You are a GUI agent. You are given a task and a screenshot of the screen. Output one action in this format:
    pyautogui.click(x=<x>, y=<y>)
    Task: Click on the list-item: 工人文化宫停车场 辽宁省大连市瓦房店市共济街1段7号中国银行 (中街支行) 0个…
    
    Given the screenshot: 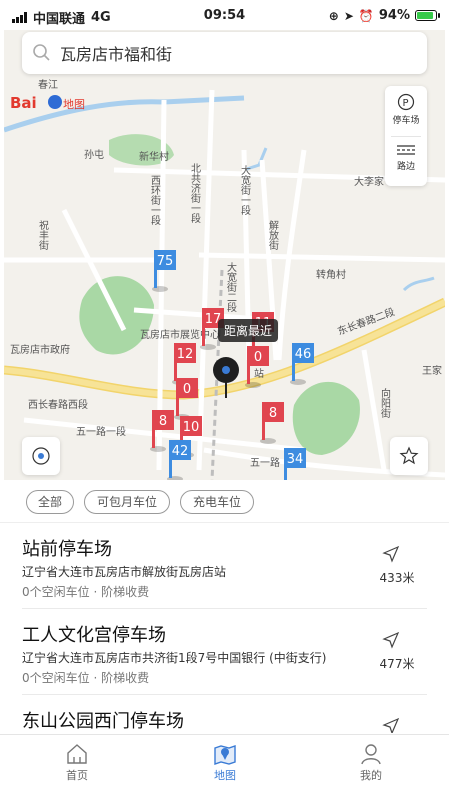 What is the action you would take?
    pyautogui.click(x=224, y=652)
    